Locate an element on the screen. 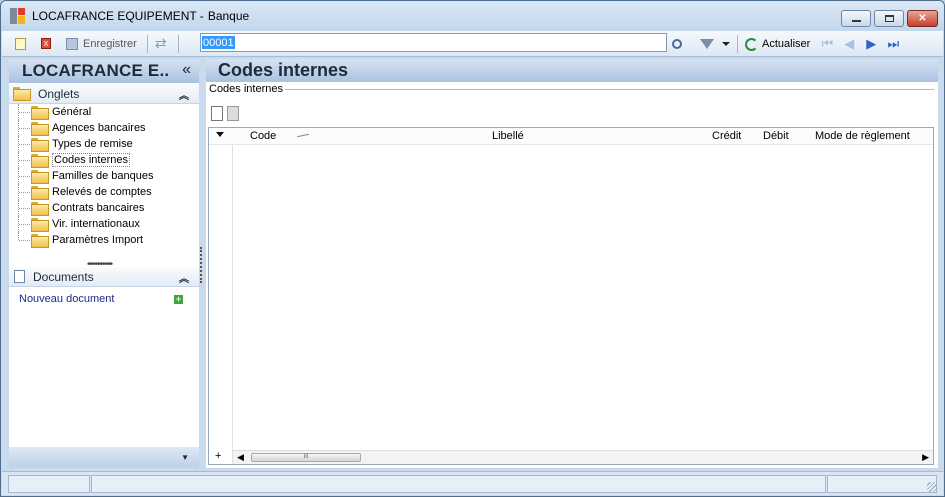 This screenshot has height=497, width=945. save-label: Enregistrer is located at coordinates (110, 43).